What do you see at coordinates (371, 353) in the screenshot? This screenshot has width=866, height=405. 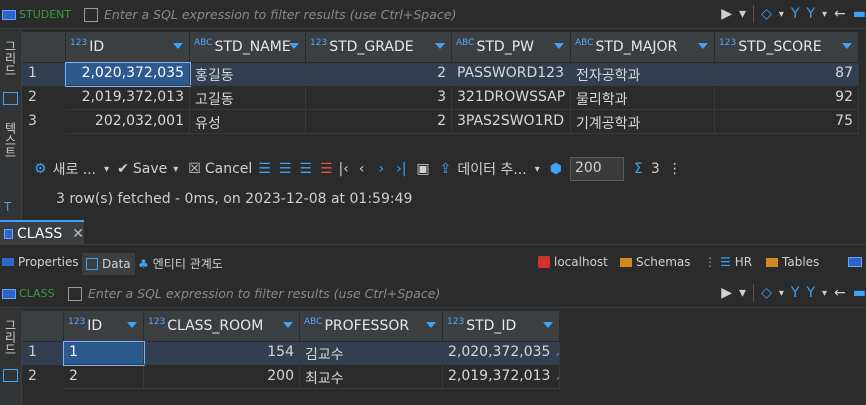 I see `cell-professor: 김교수` at bounding box center [371, 353].